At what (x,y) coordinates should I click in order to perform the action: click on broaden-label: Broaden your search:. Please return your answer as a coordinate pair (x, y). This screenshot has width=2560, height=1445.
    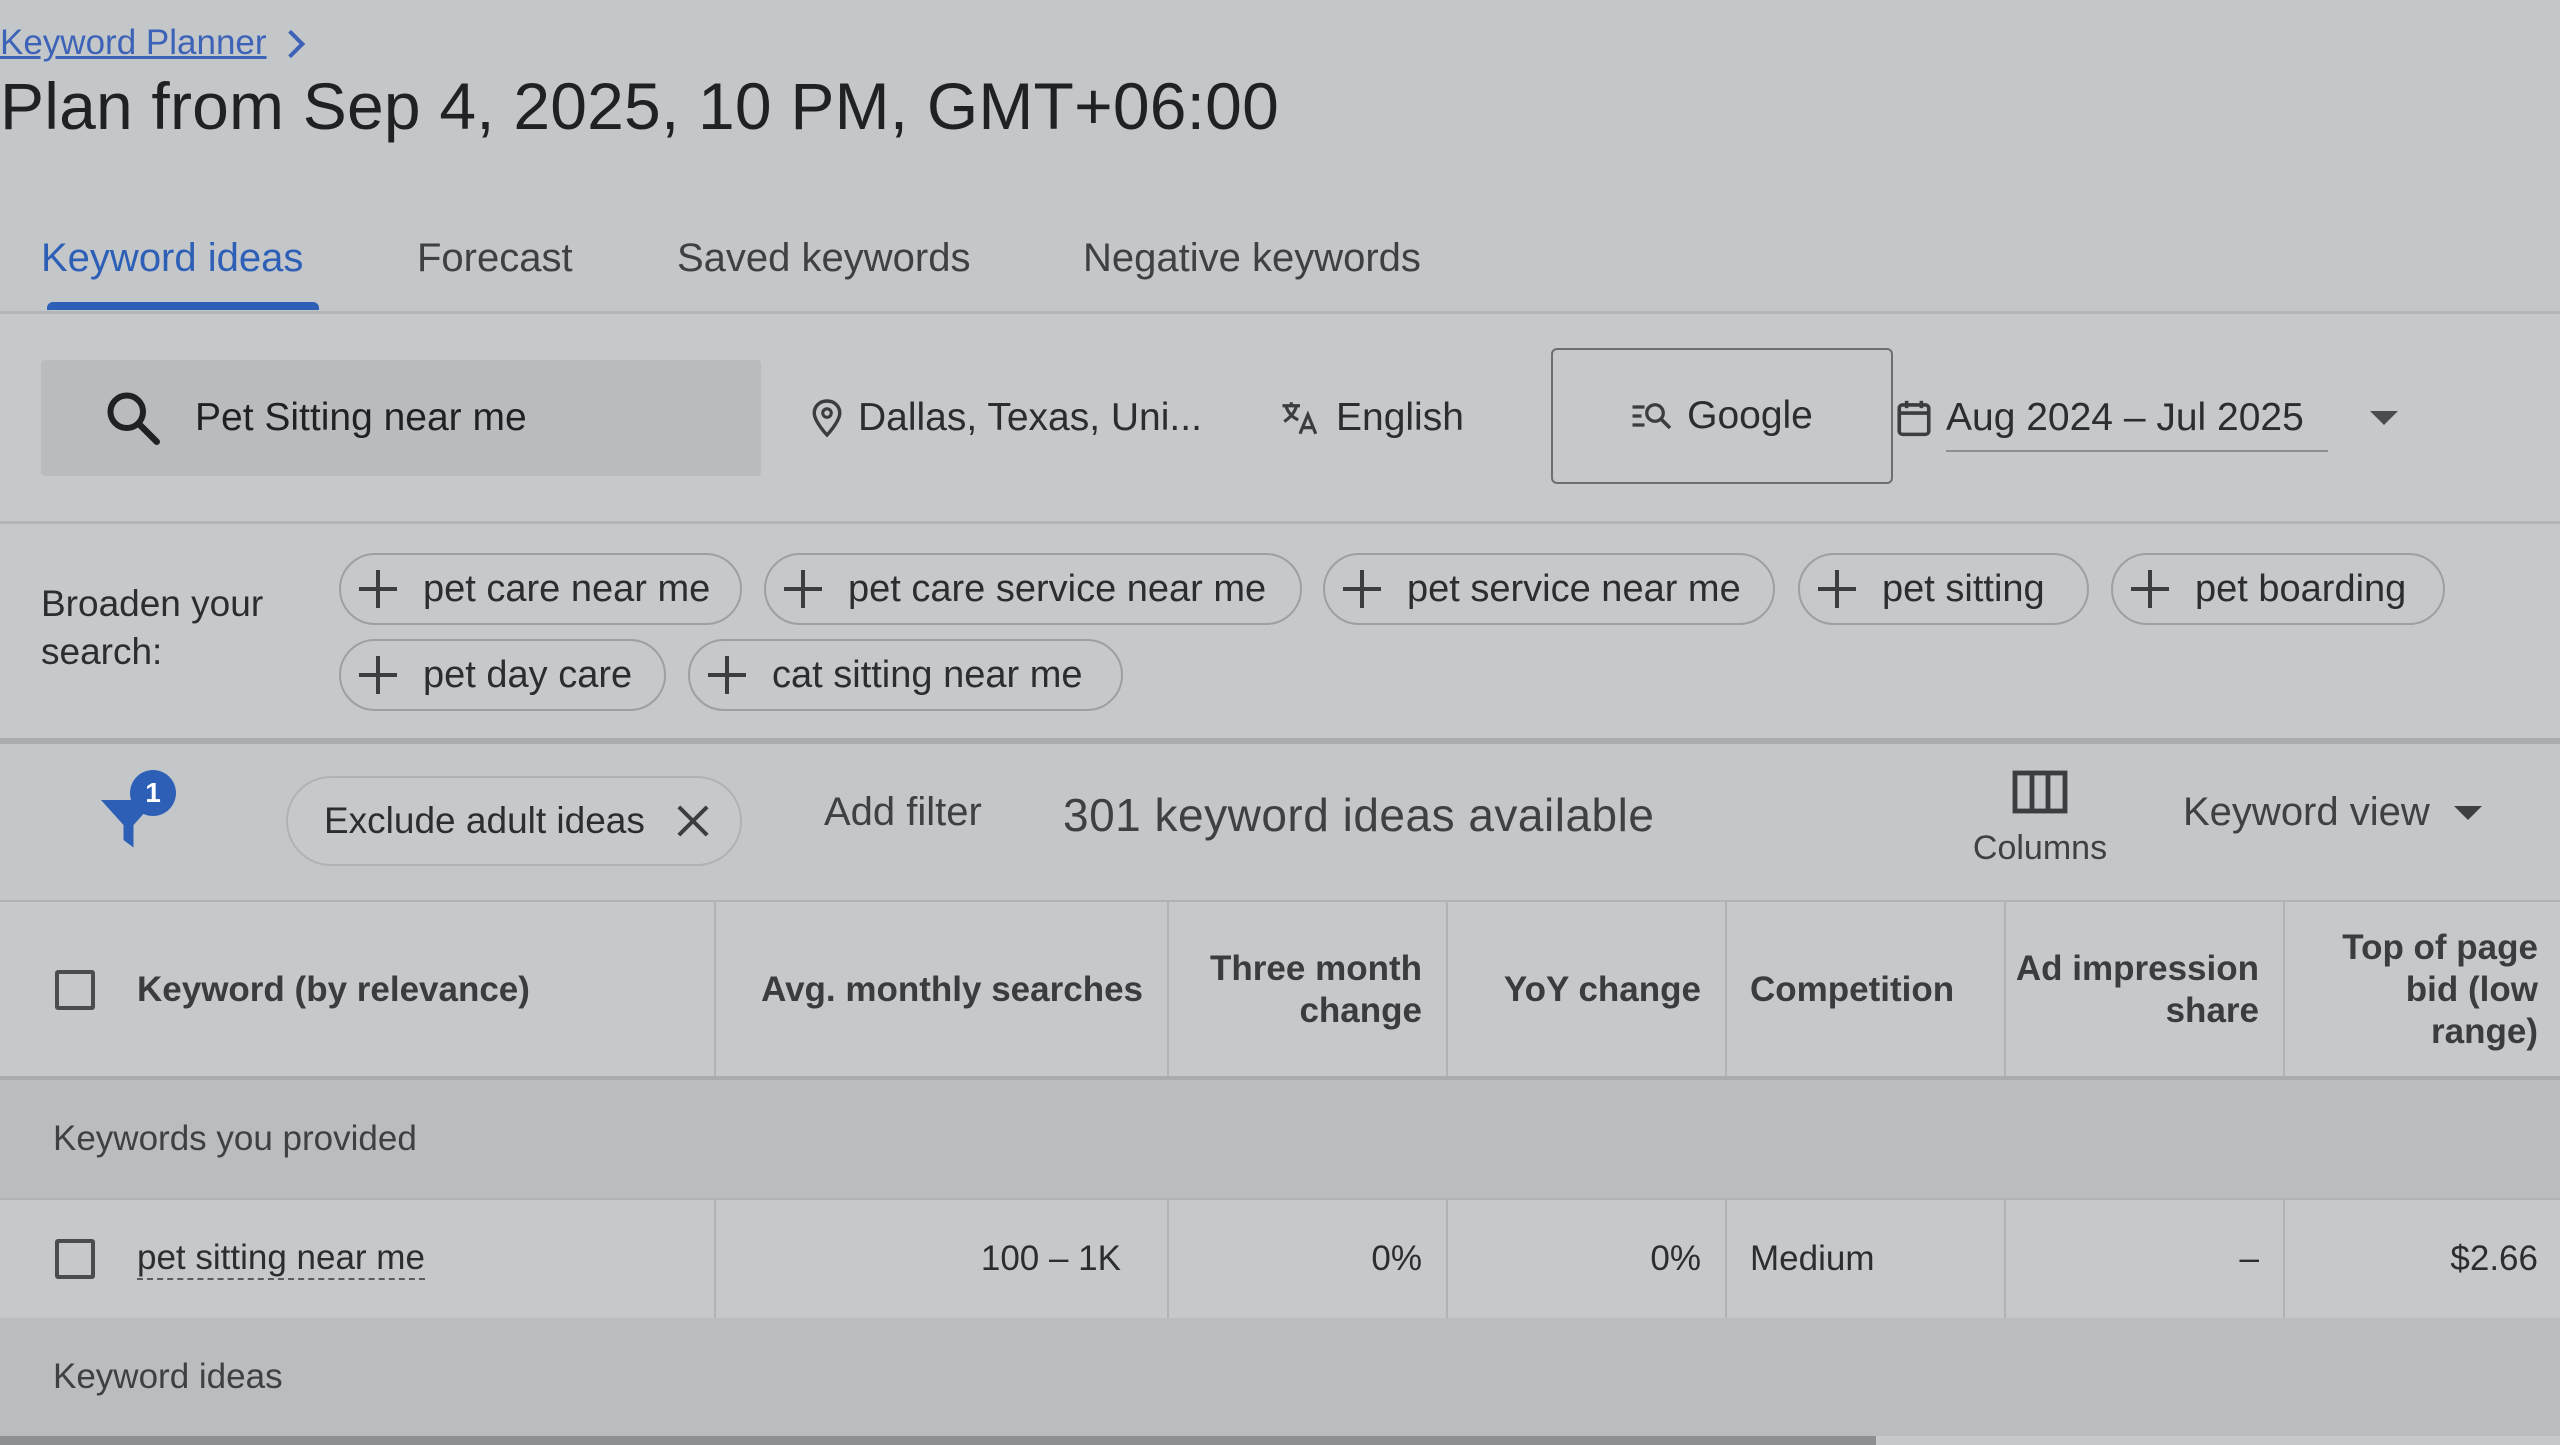
    Looking at the image, I should click on (152, 628).